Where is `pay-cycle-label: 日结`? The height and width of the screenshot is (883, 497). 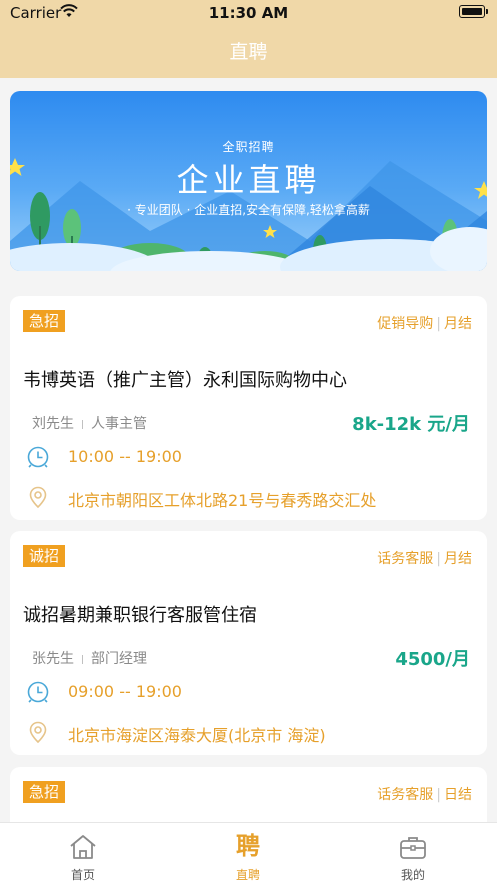 pay-cycle-label: 日结 is located at coordinates (458, 795).